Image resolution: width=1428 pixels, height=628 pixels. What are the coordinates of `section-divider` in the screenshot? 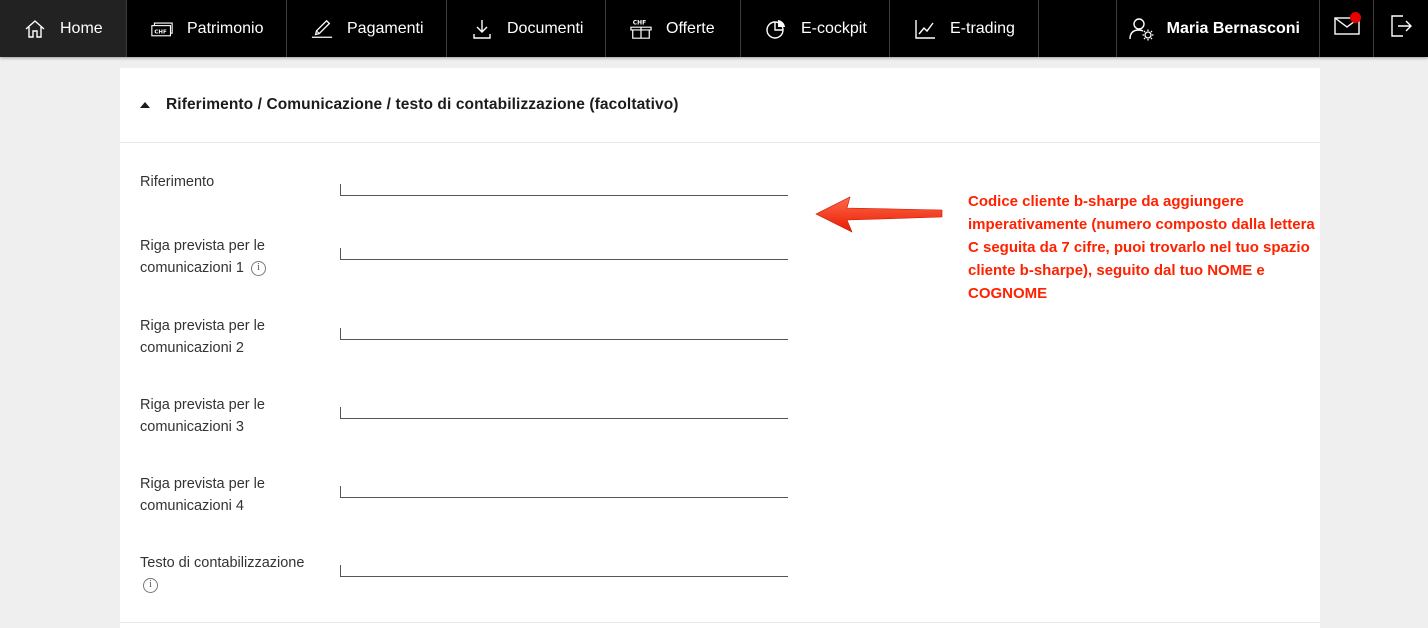 It's located at (720, 622).